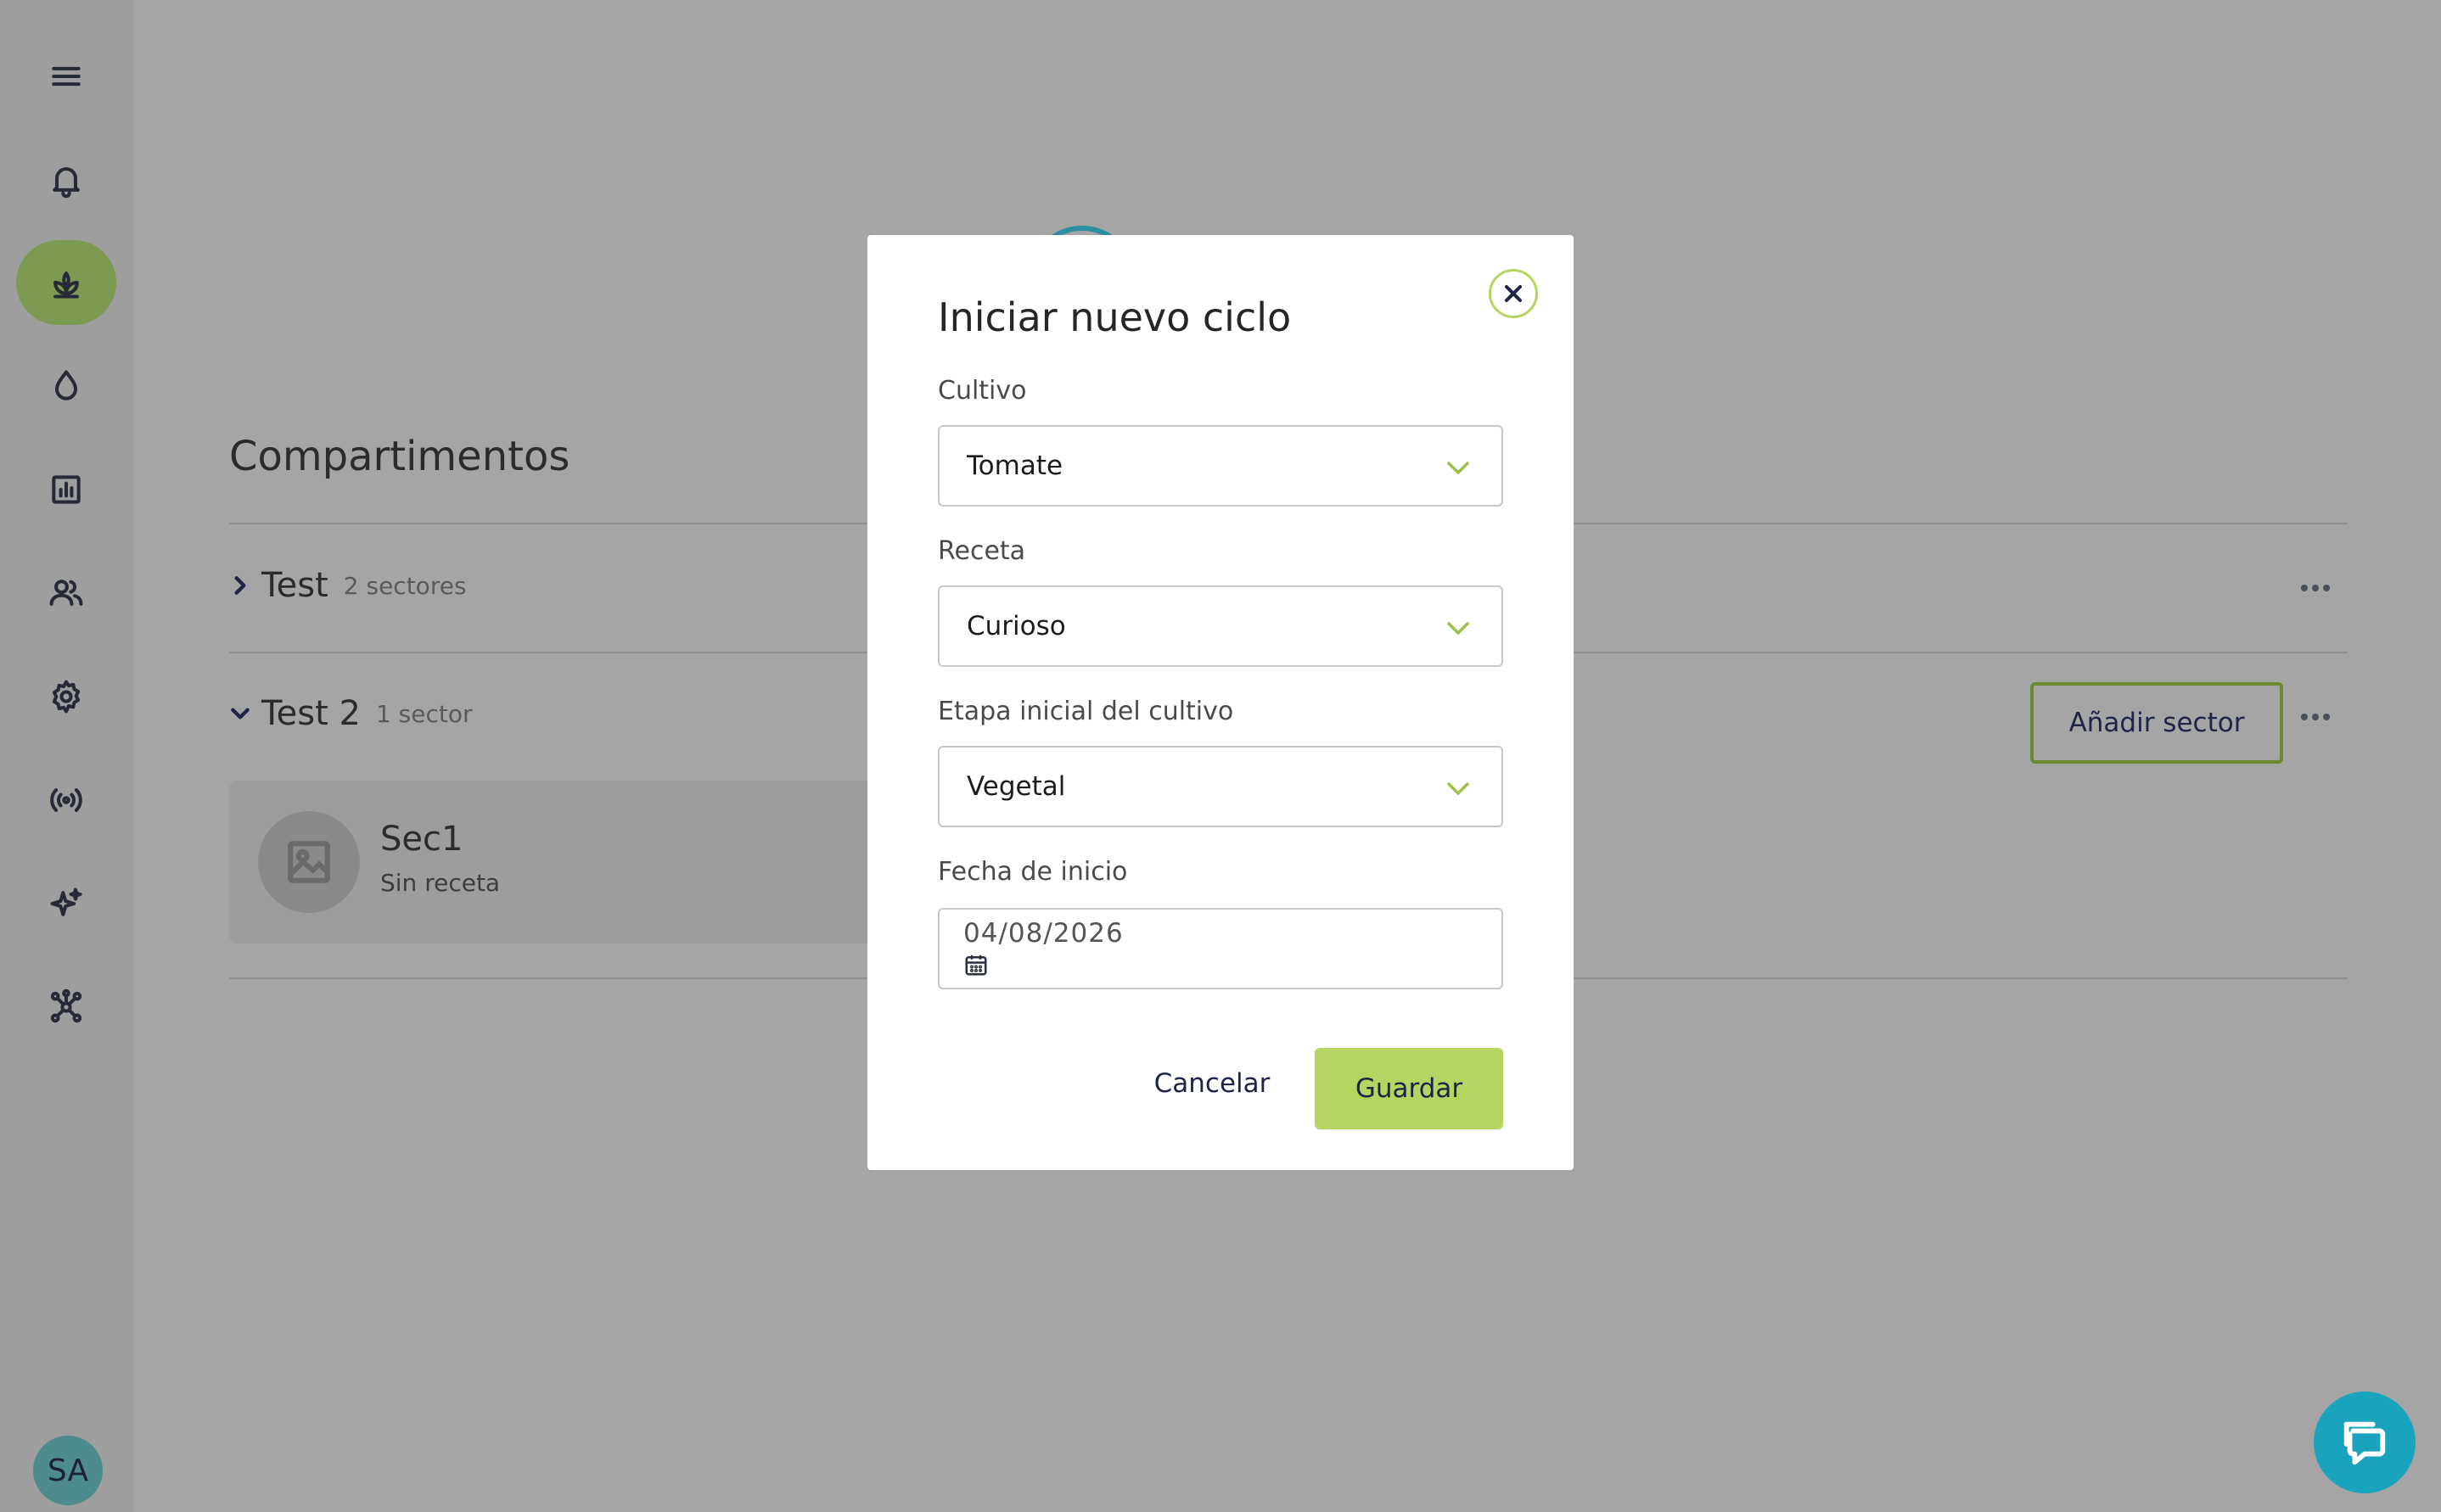 This screenshot has height=1512, width=2441. I want to click on close-button, so click(1514, 293).